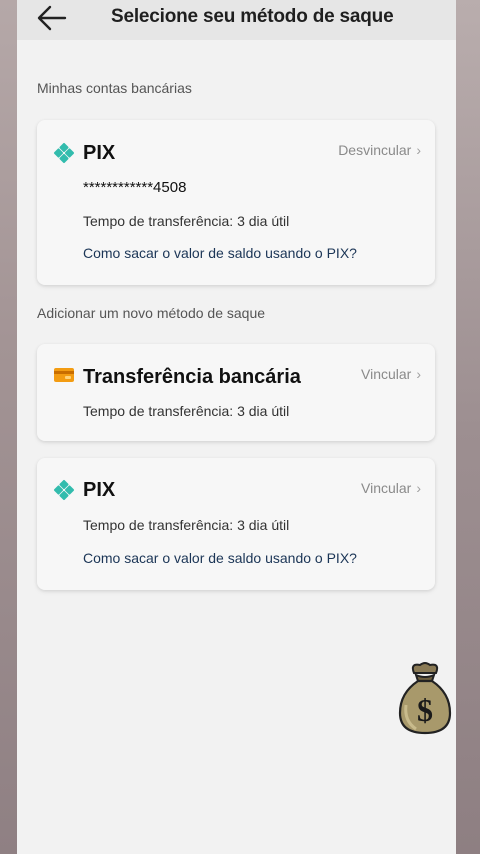  Describe the element at coordinates (192, 377) in the screenshot. I see `card-title: Transferência bancária` at that location.